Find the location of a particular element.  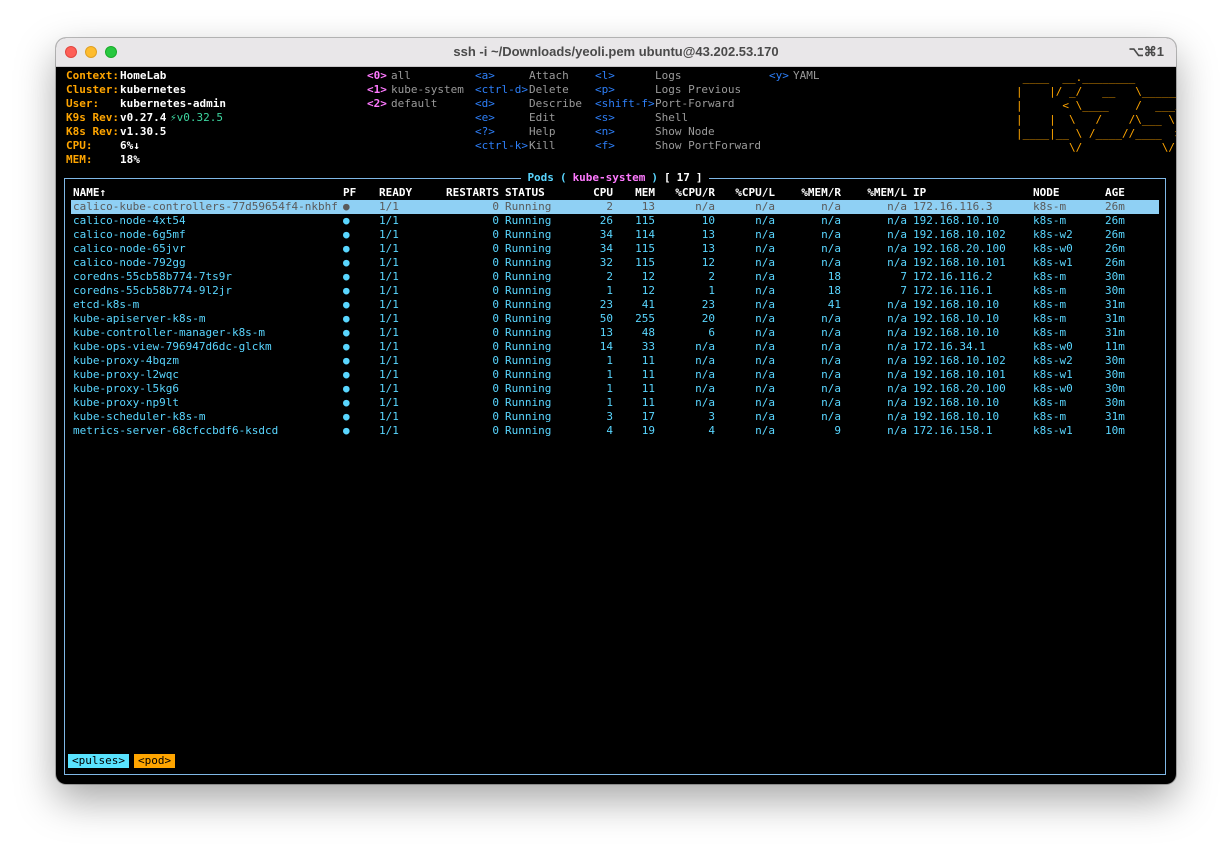

col-cpu-l: %CPU/L is located at coordinates (748, 193).